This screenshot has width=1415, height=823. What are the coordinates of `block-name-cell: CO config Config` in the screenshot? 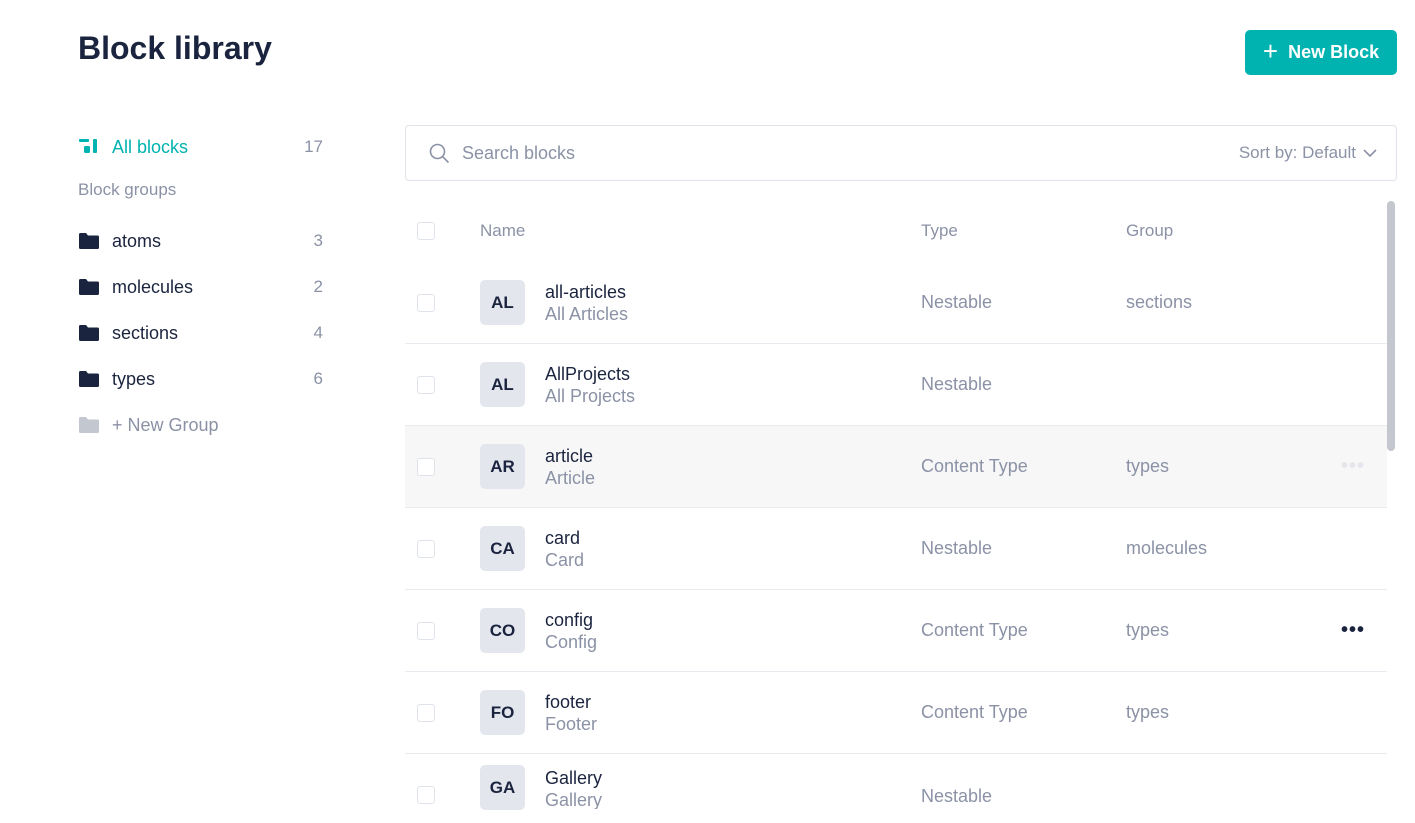 It's located at (538, 630).